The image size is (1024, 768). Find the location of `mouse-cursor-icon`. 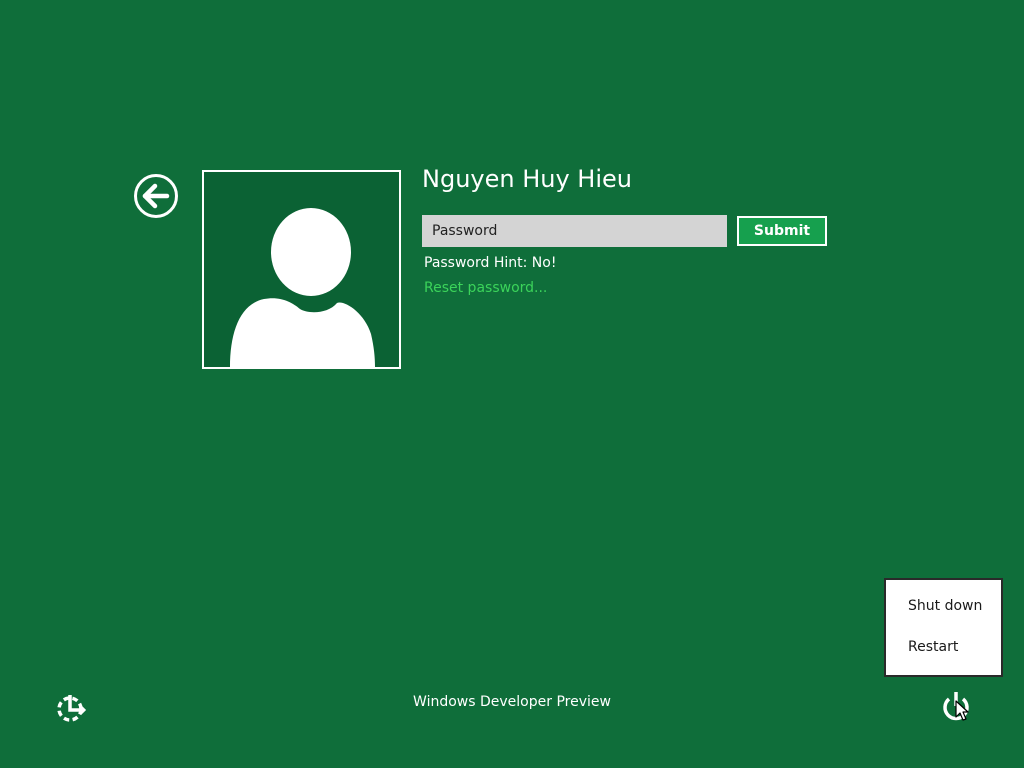

mouse-cursor-icon is located at coordinates (963, 711).